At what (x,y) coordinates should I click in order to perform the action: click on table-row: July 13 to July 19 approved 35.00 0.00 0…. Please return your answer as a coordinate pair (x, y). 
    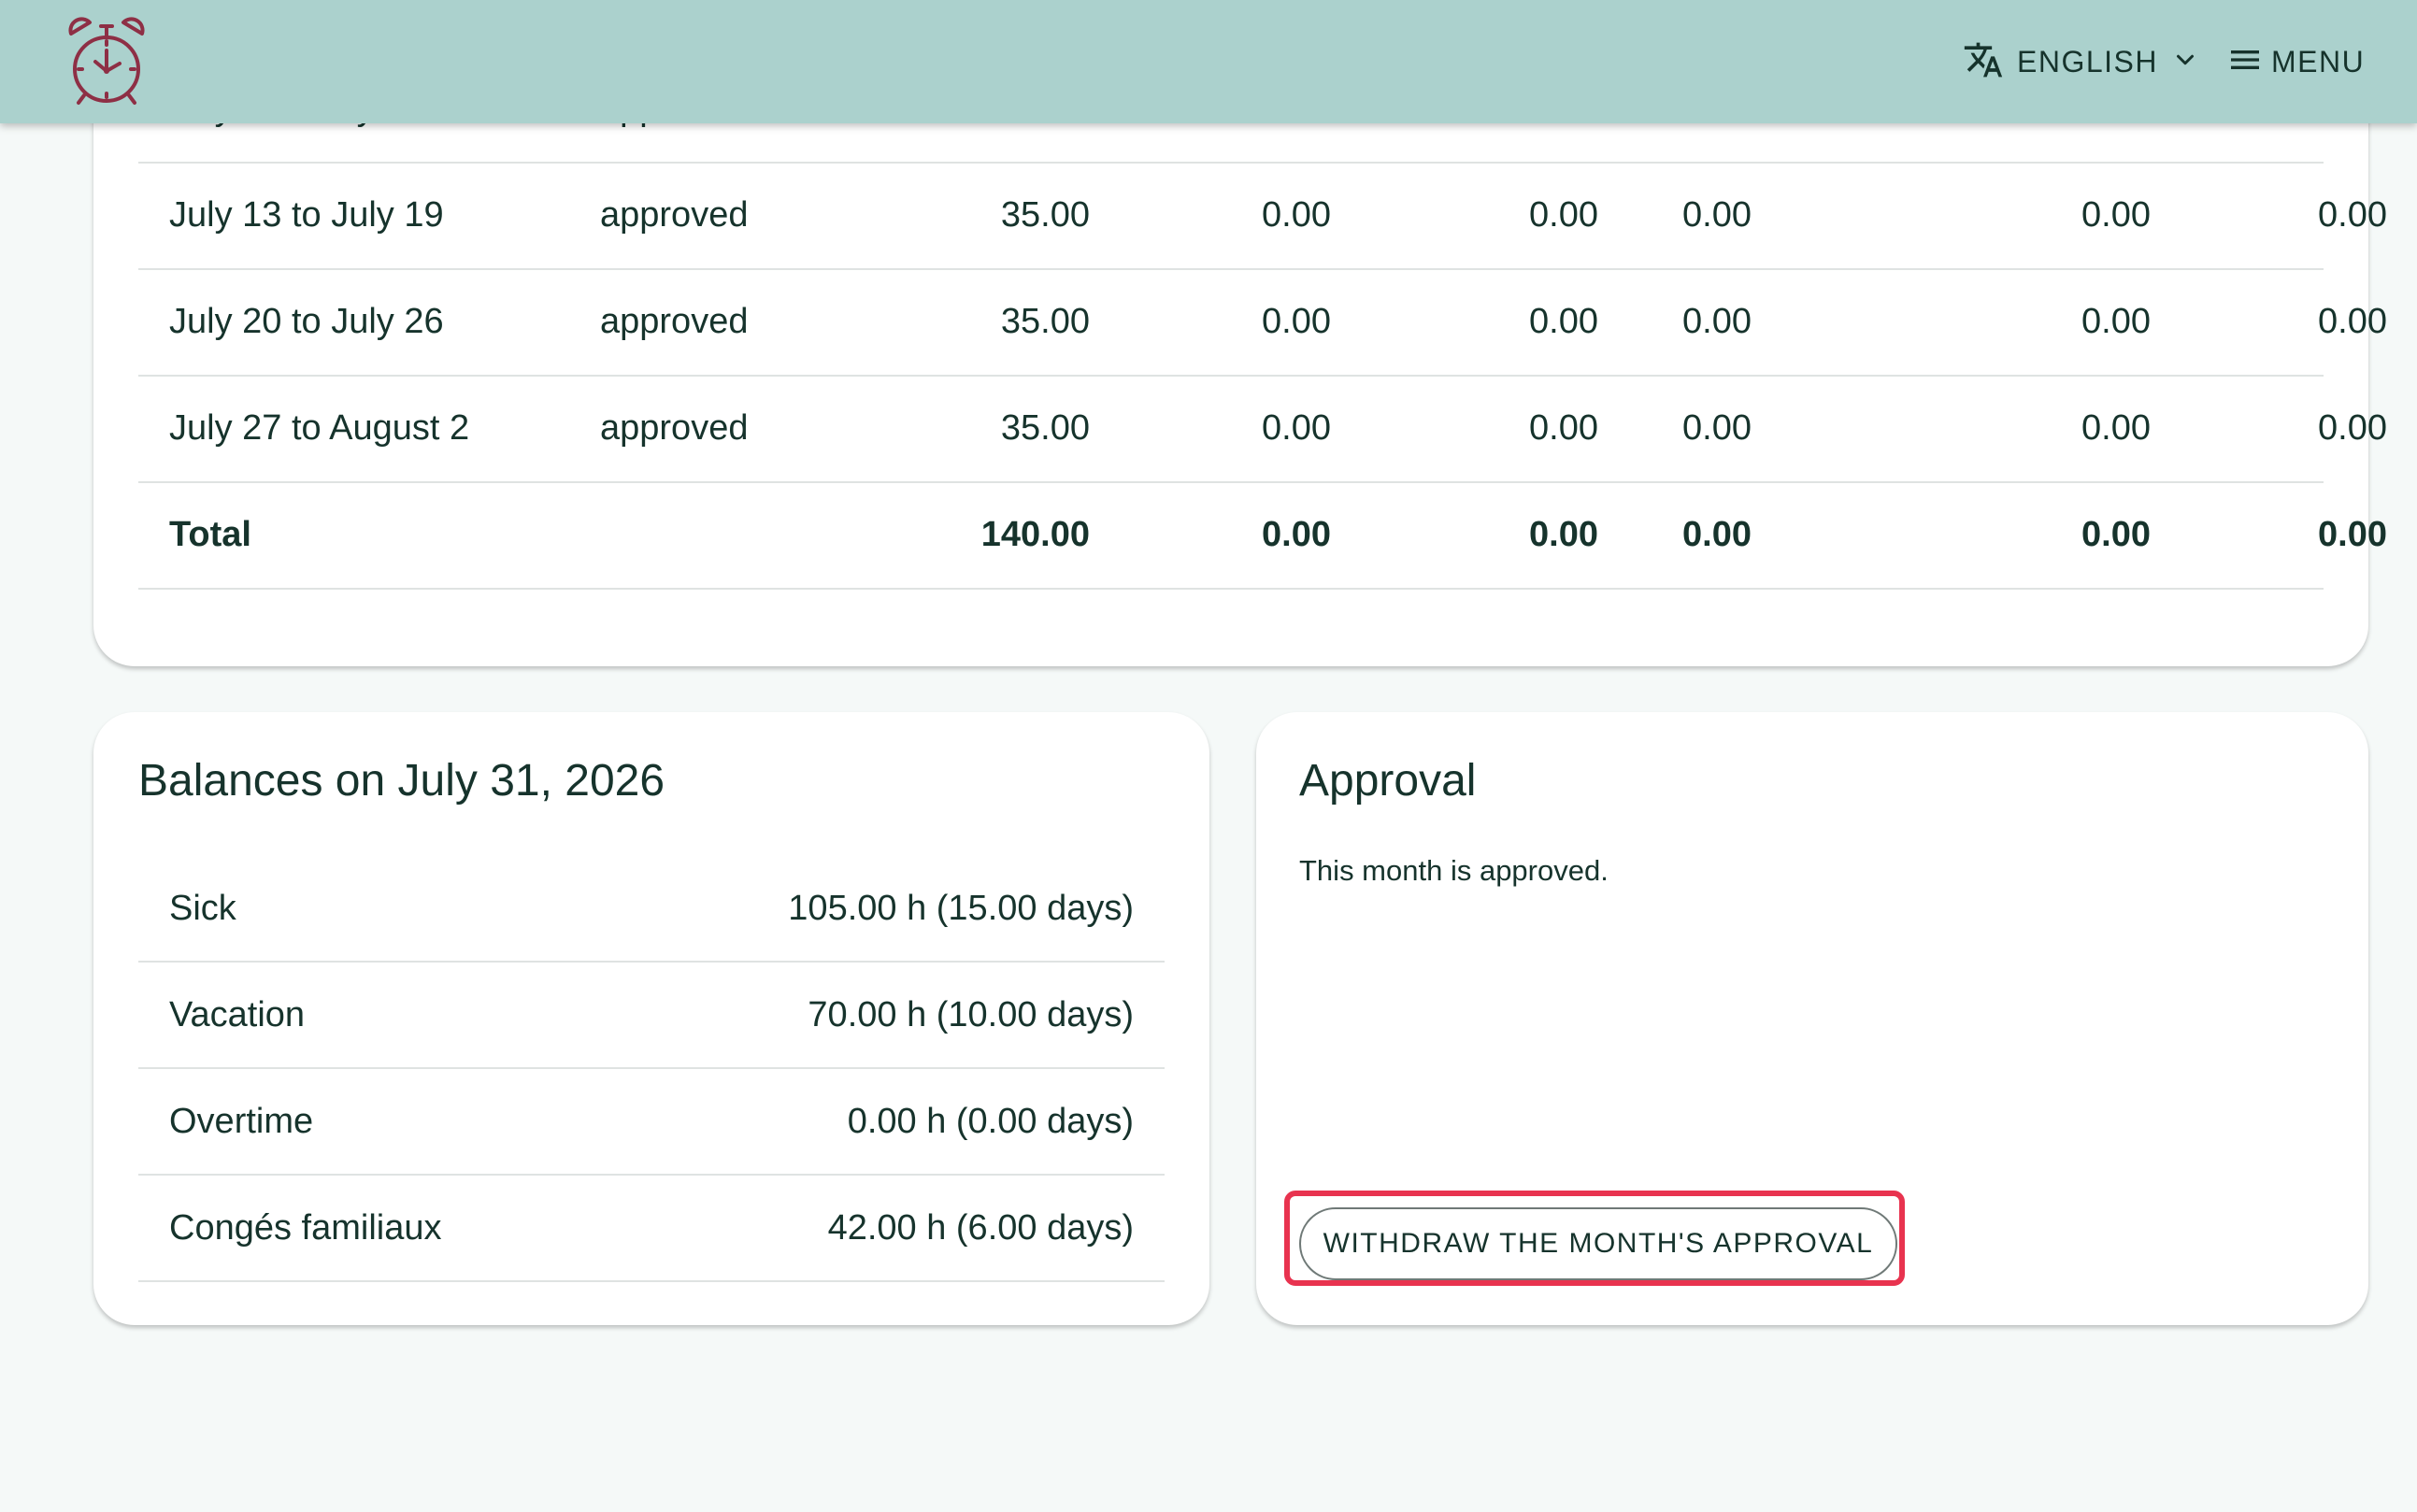
    Looking at the image, I should click on (1263, 216).